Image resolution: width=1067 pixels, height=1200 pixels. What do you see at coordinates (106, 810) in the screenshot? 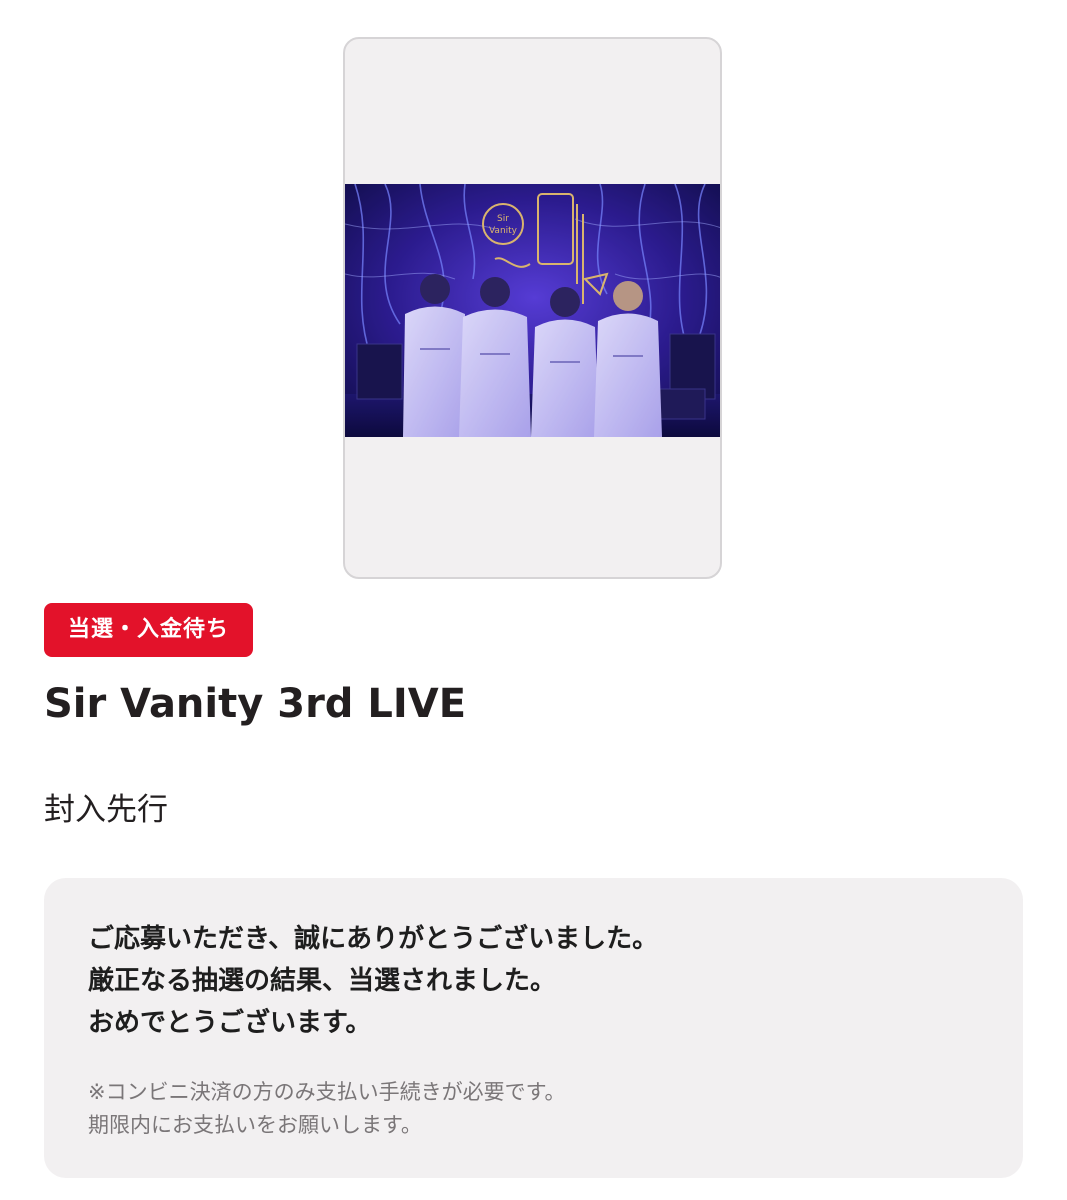
I see `sale-type-label: 封入先行` at bounding box center [106, 810].